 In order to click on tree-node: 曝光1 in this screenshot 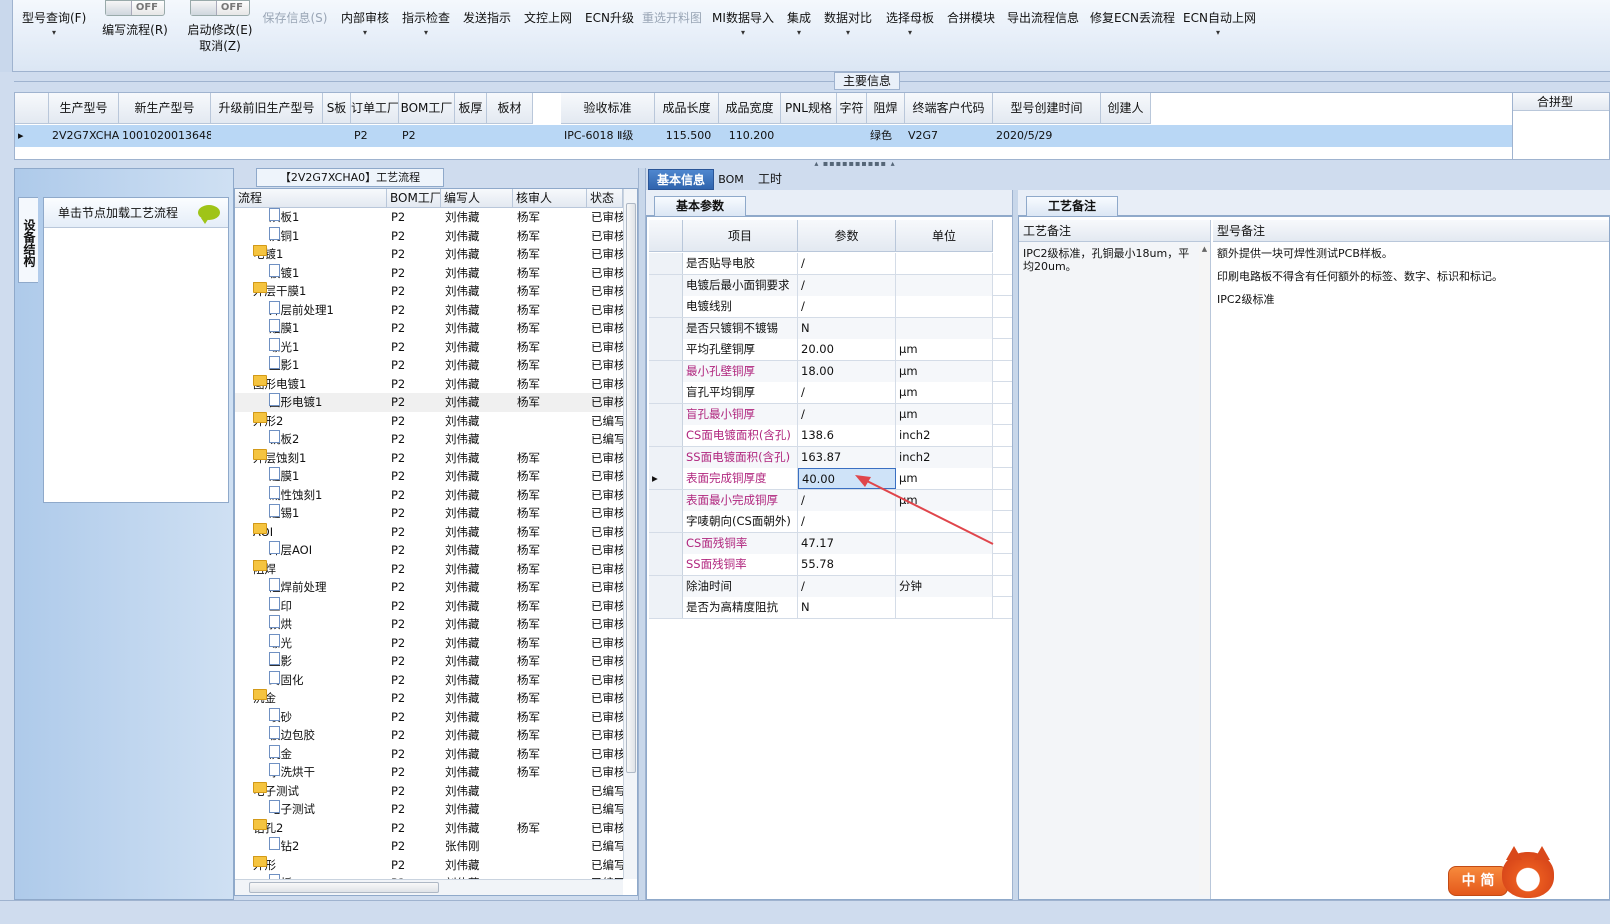, I will do `click(328, 346)`.